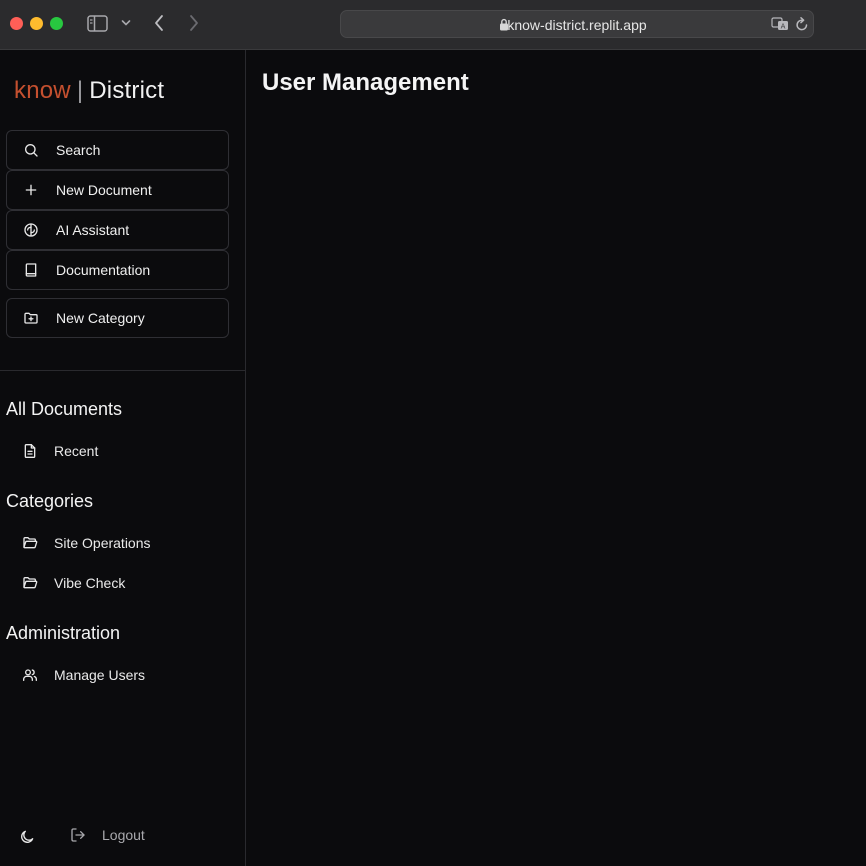 The width and height of the screenshot is (866, 866). I want to click on logout-icon, so click(78, 835).